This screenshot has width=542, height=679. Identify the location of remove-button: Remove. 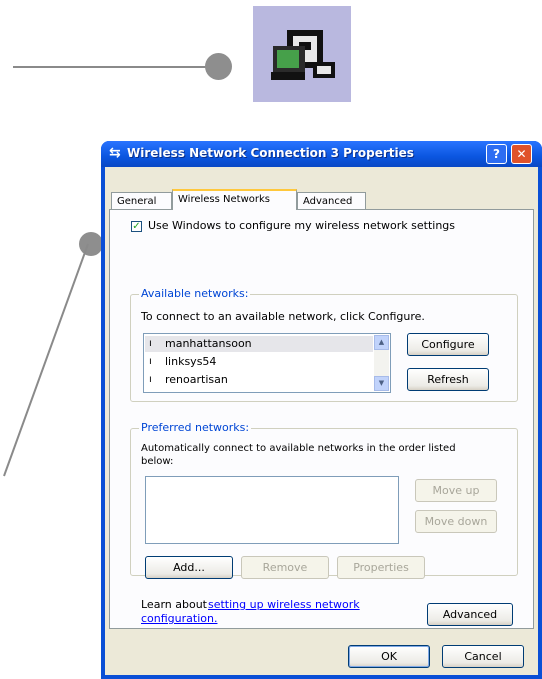
(285, 567).